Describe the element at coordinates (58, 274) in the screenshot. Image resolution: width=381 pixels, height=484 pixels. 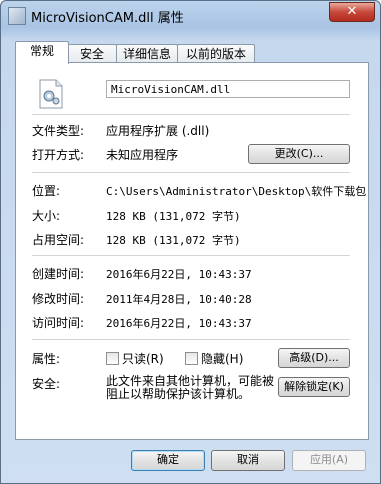
I see `created-label: 创建时间:` at that location.